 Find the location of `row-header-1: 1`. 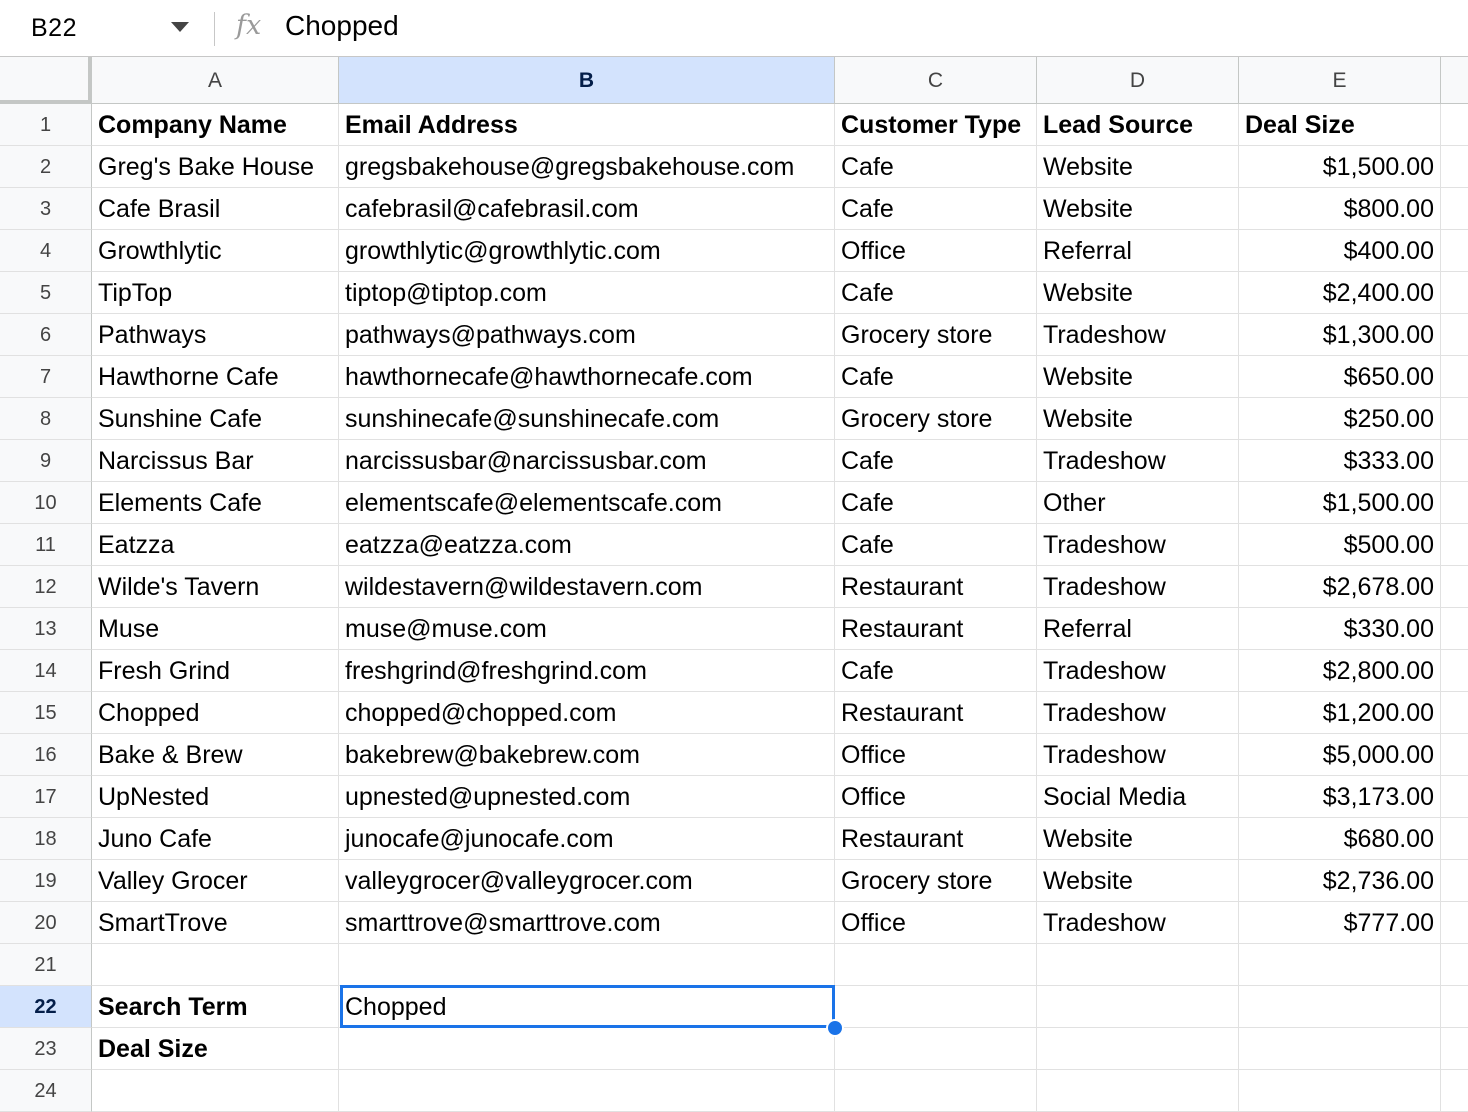

row-header-1: 1 is located at coordinates (46, 125).